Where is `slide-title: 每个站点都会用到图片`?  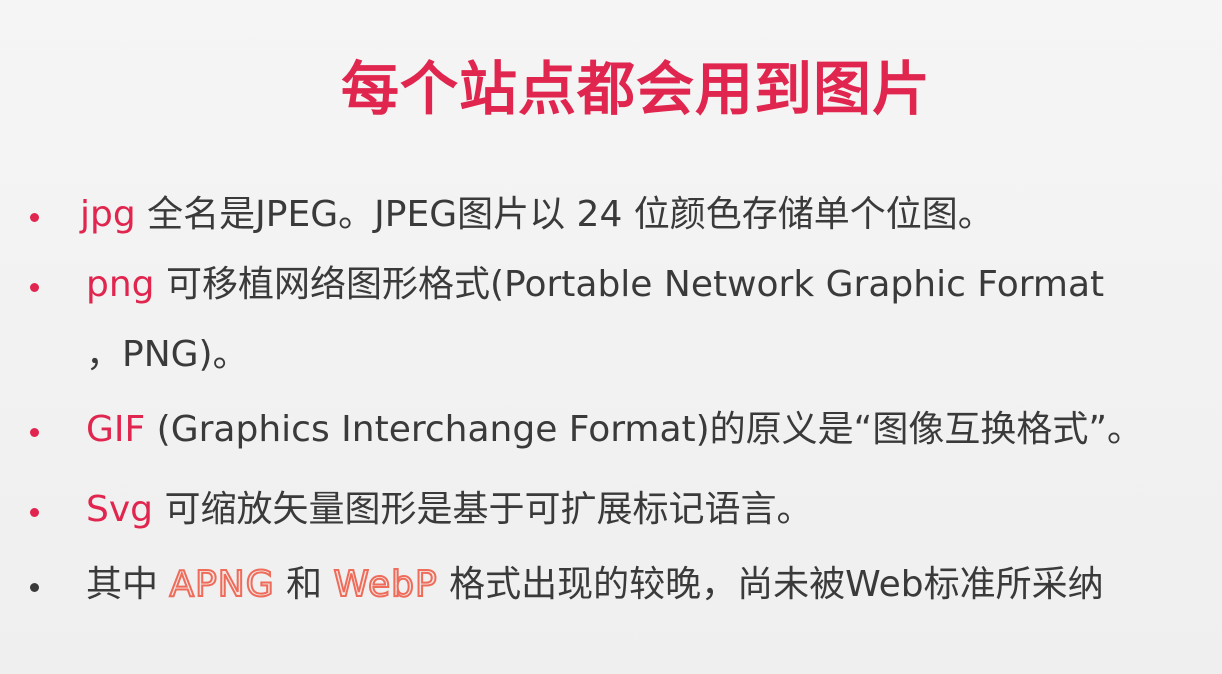
slide-title: 每个站点都会用到图片 is located at coordinates (635, 89).